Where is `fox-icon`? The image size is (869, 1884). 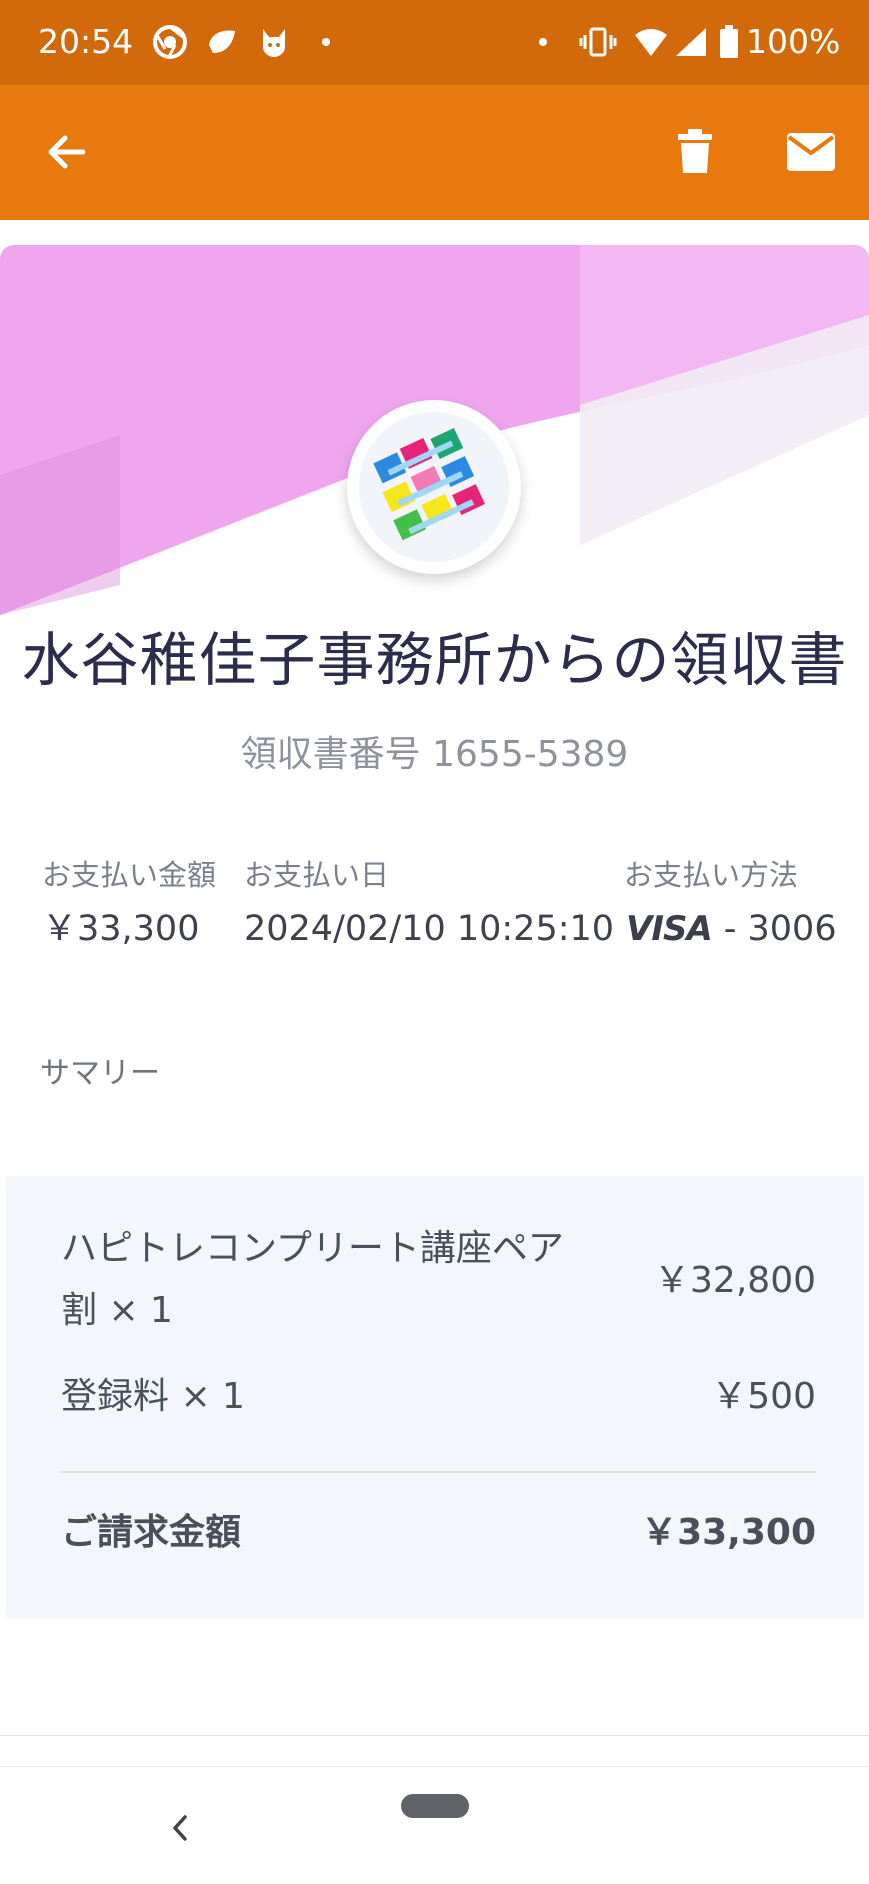 fox-icon is located at coordinates (274, 42).